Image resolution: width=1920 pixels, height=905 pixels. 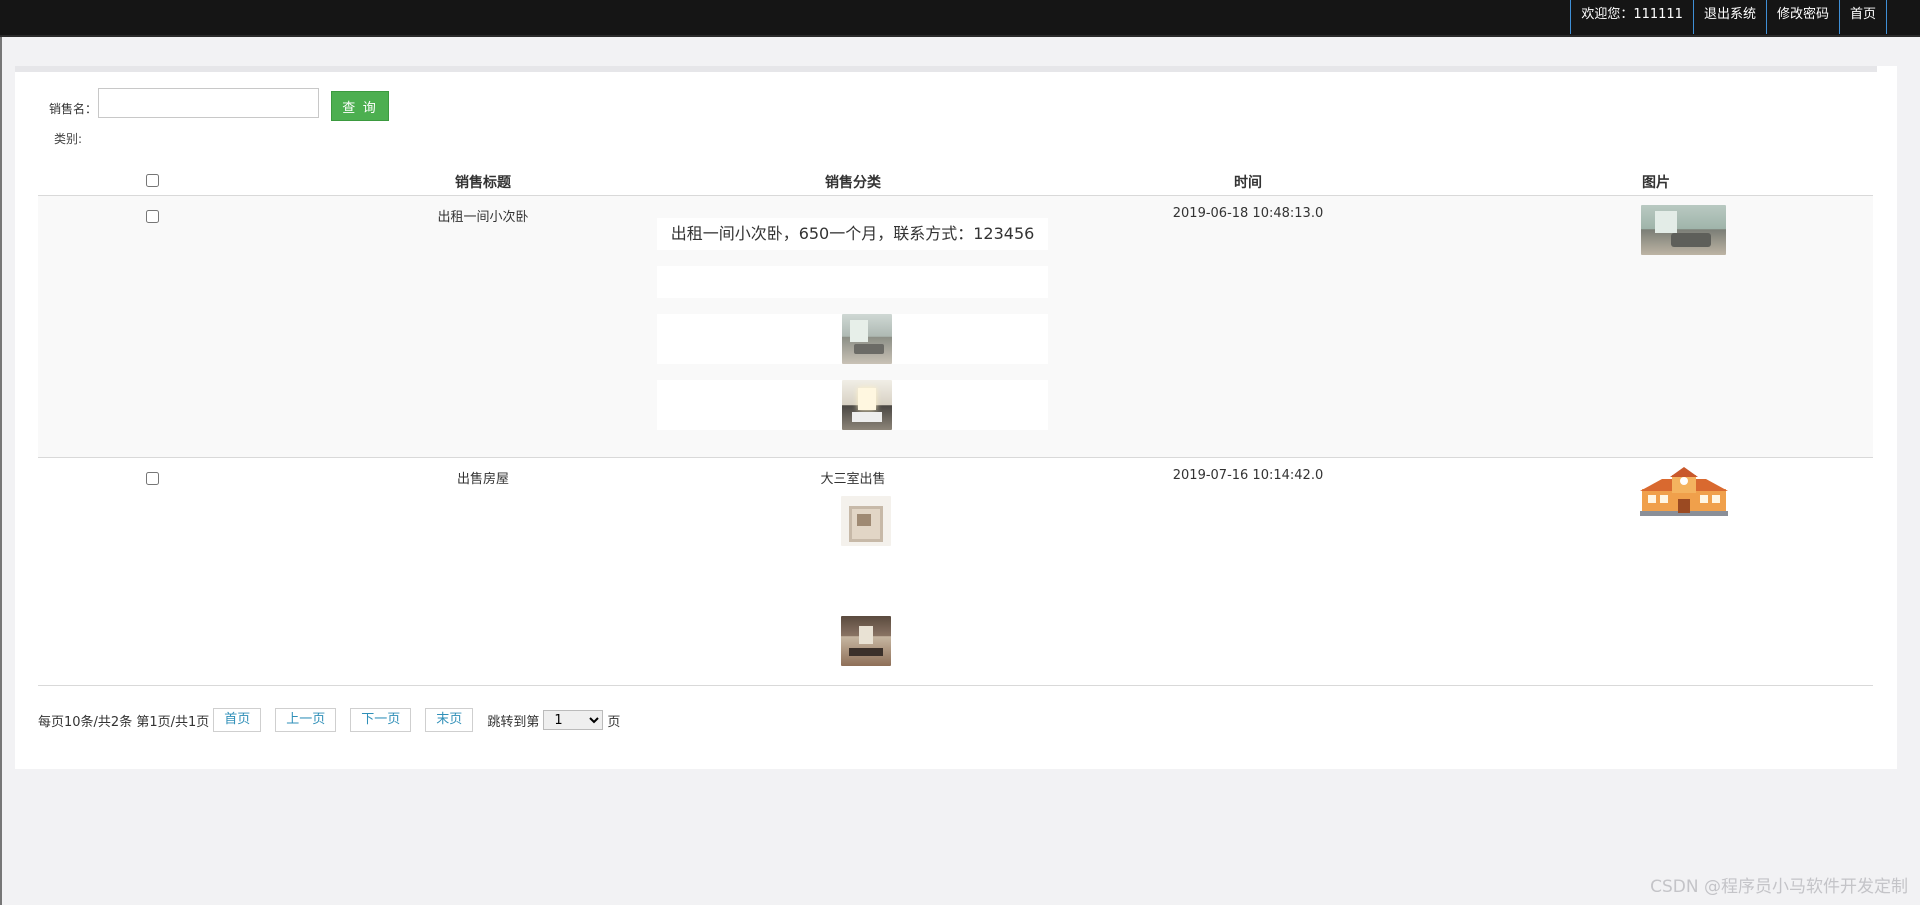 What do you see at coordinates (1, 471) in the screenshot?
I see `left-frame-edge` at bounding box center [1, 471].